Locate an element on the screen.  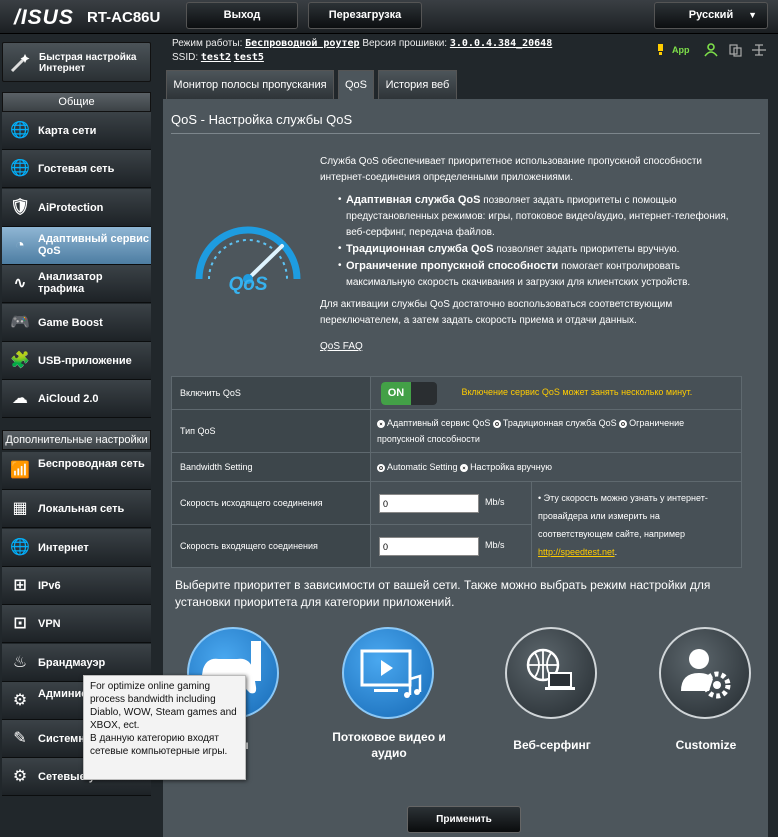
sidebar-item-quick-setup: Быстрая настройка Интернет is located at coordinates (76, 62).